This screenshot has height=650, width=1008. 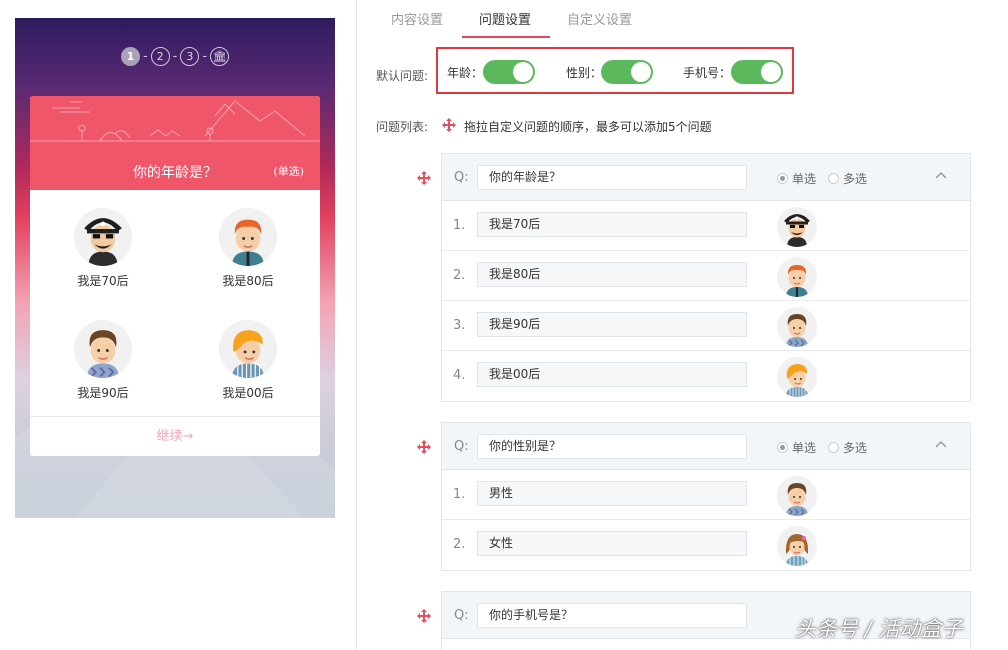 I want to click on age-toggle-switch, so click(x=509, y=72).